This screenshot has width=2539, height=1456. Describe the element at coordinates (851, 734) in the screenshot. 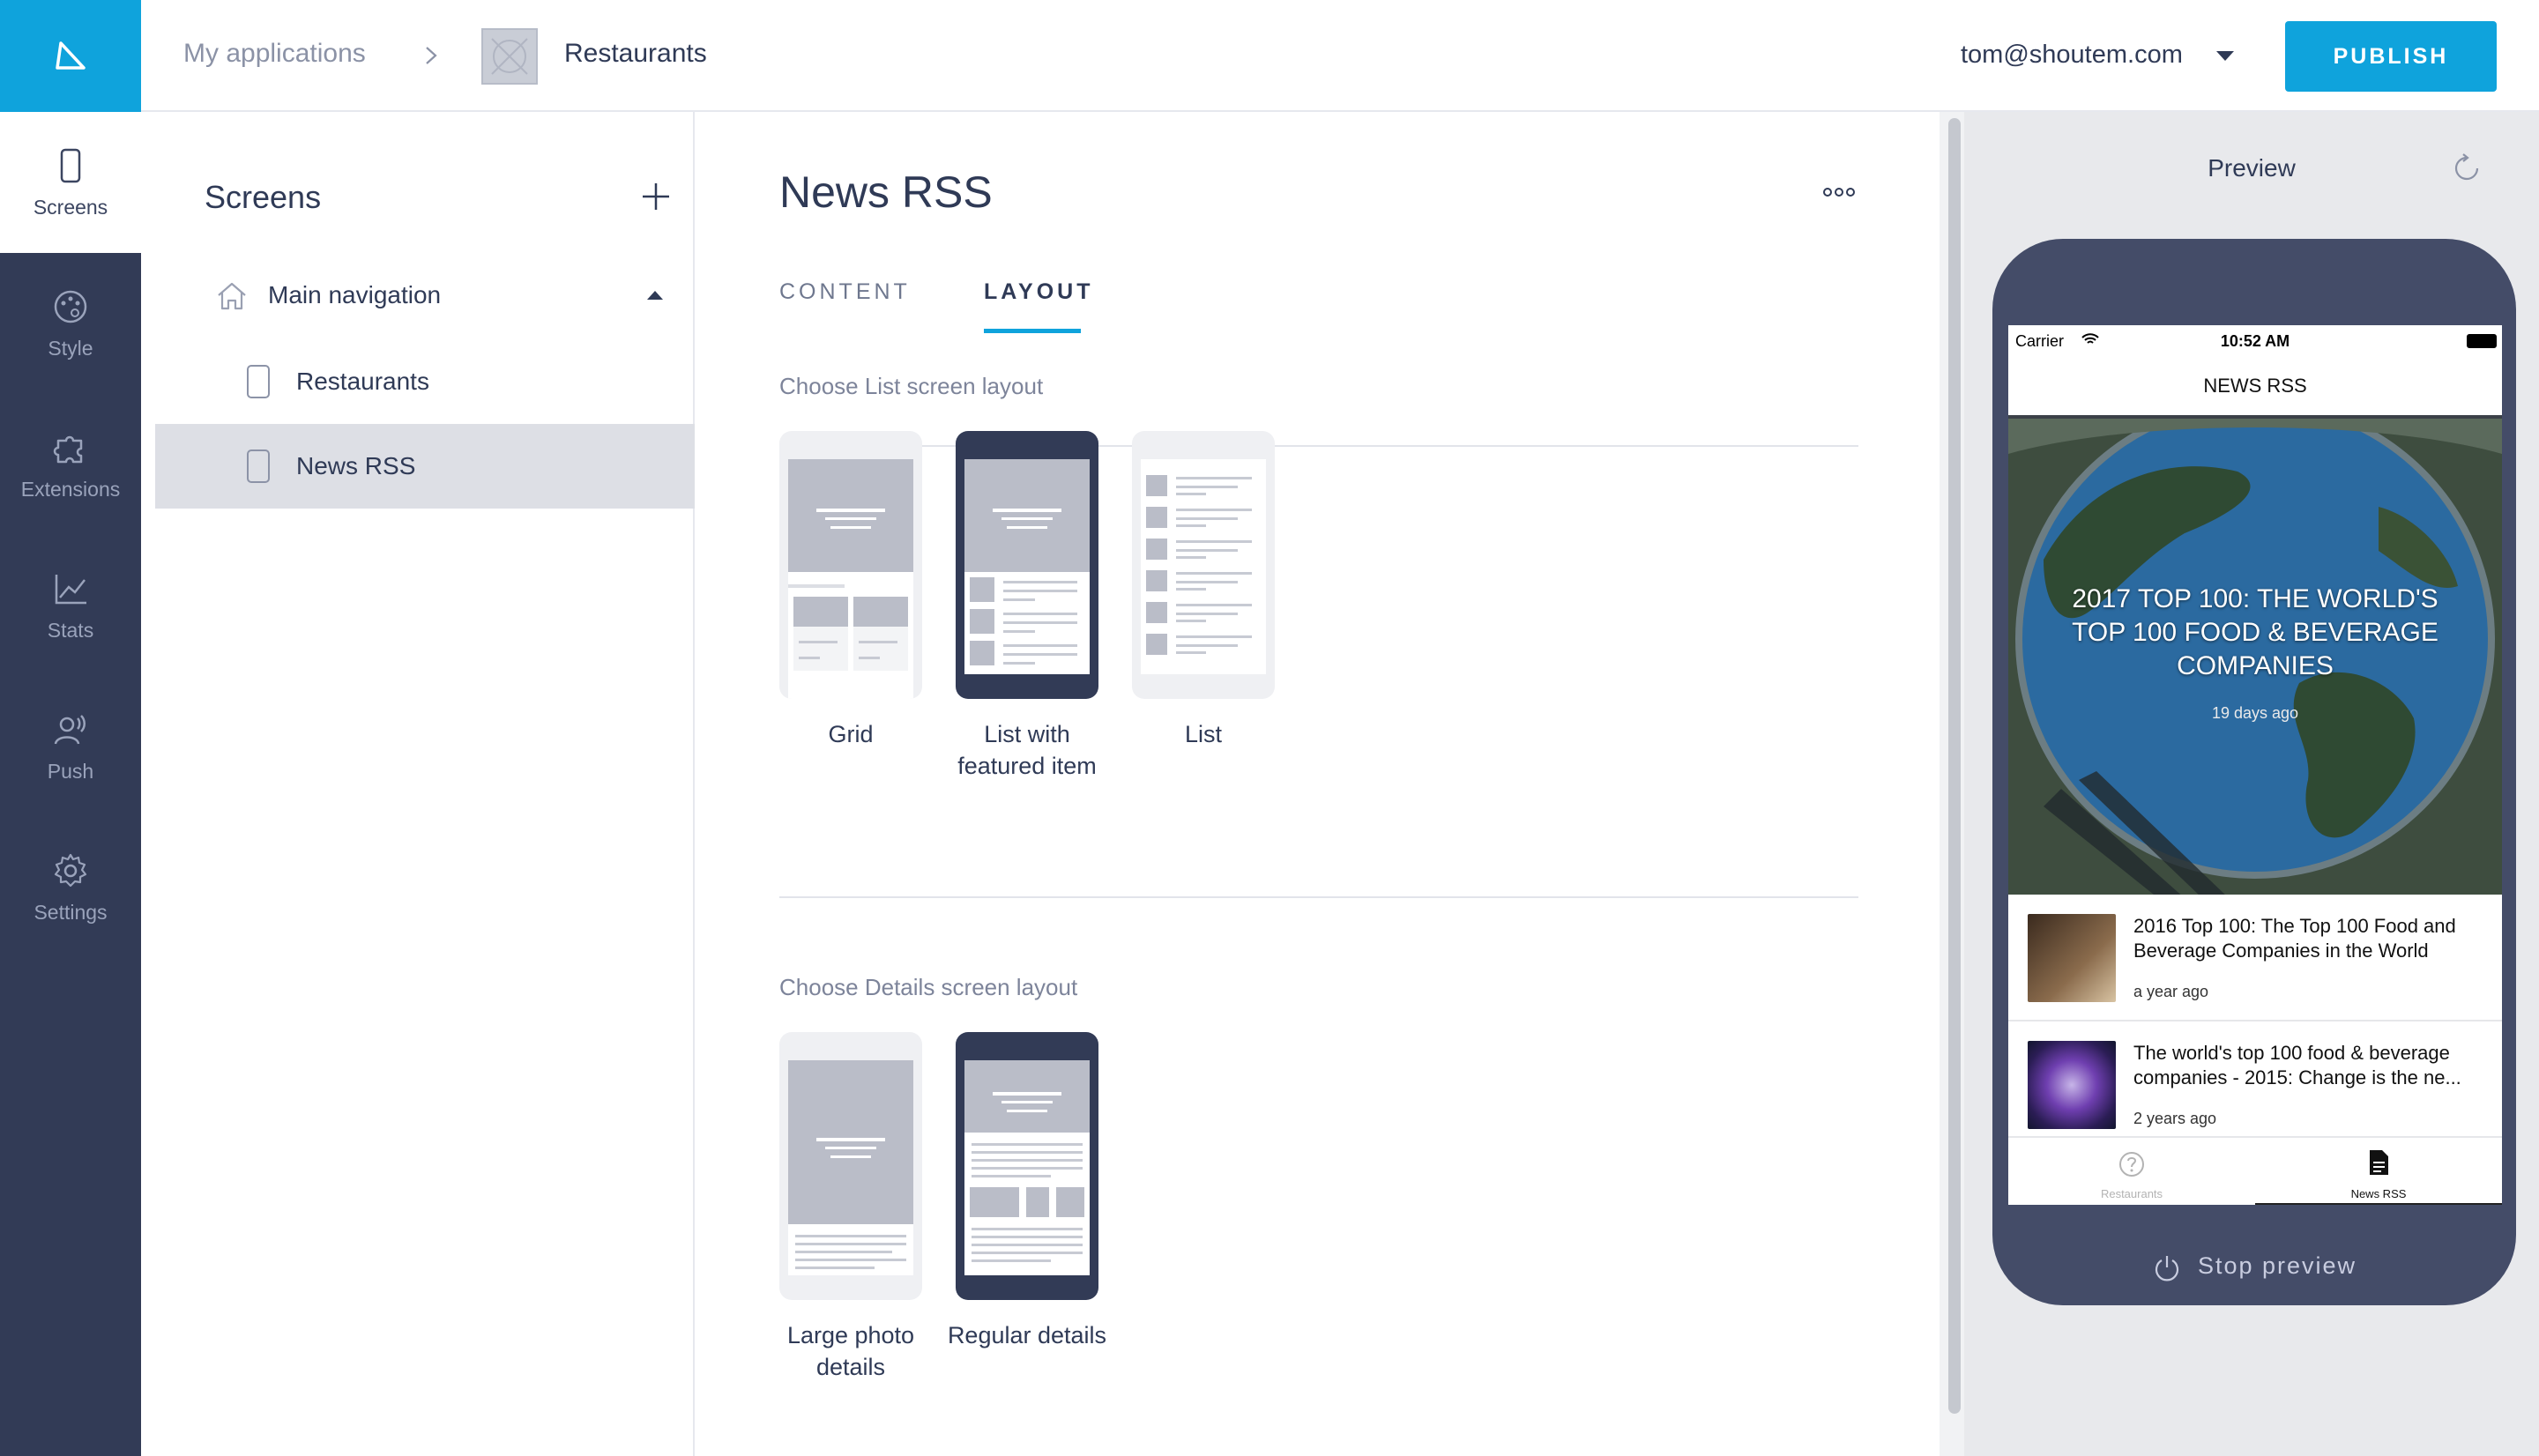

I see `layout-label-grid: Grid` at that location.